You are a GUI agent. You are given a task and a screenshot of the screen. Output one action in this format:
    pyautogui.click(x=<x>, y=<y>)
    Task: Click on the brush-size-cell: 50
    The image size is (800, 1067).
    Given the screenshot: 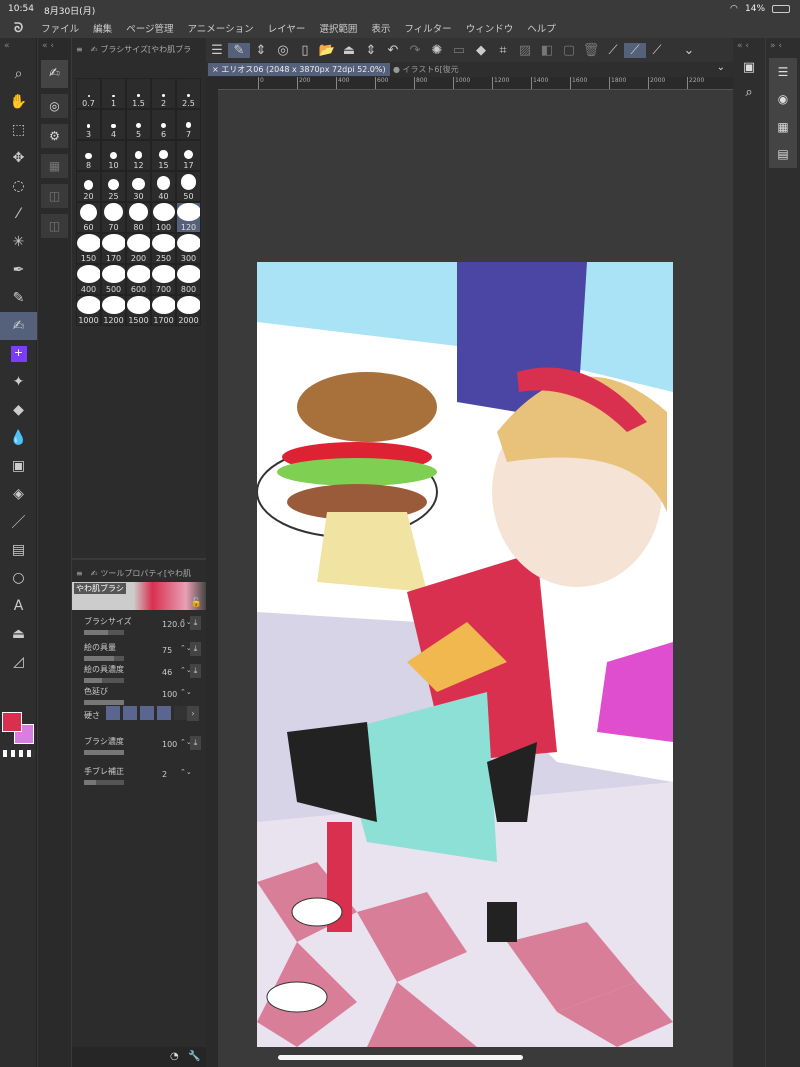 What is the action you would take?
    pyautogui.click(x=188, y=186)
    